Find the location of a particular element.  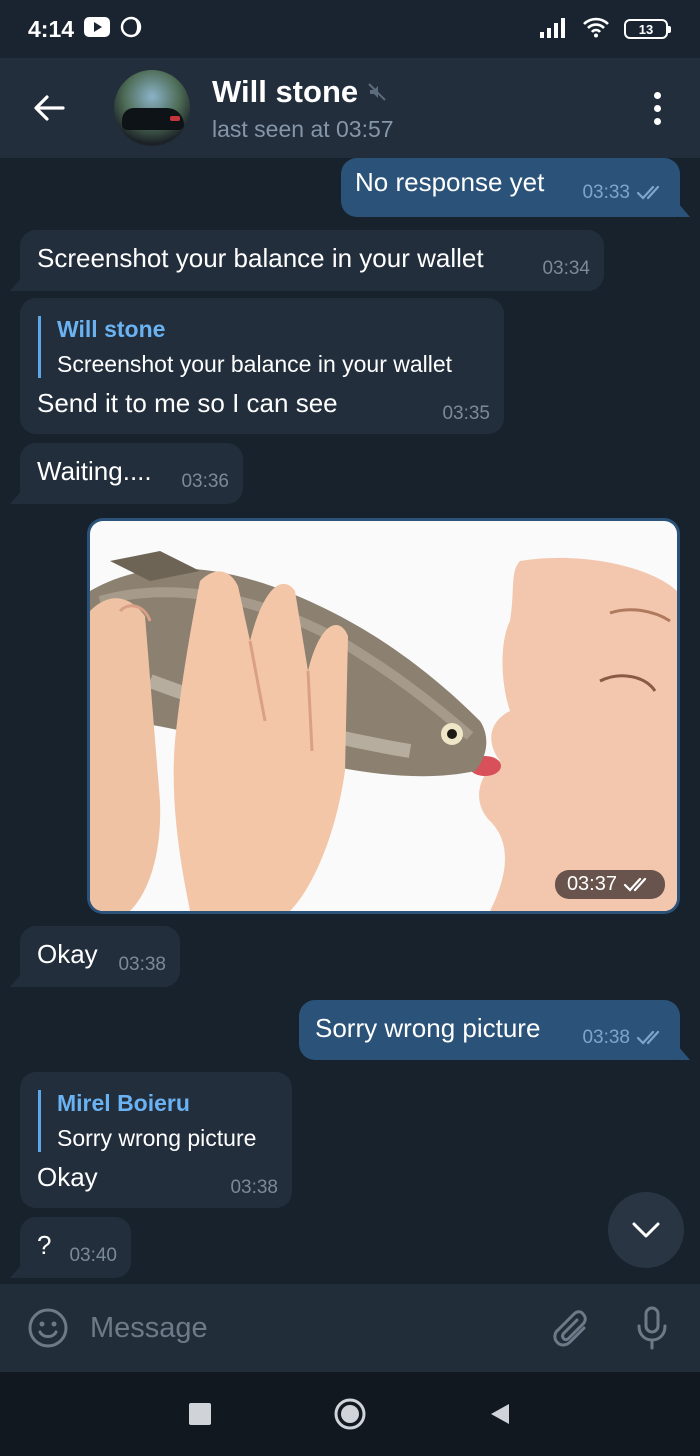

recents-button is located at coordinates (200, 1414).